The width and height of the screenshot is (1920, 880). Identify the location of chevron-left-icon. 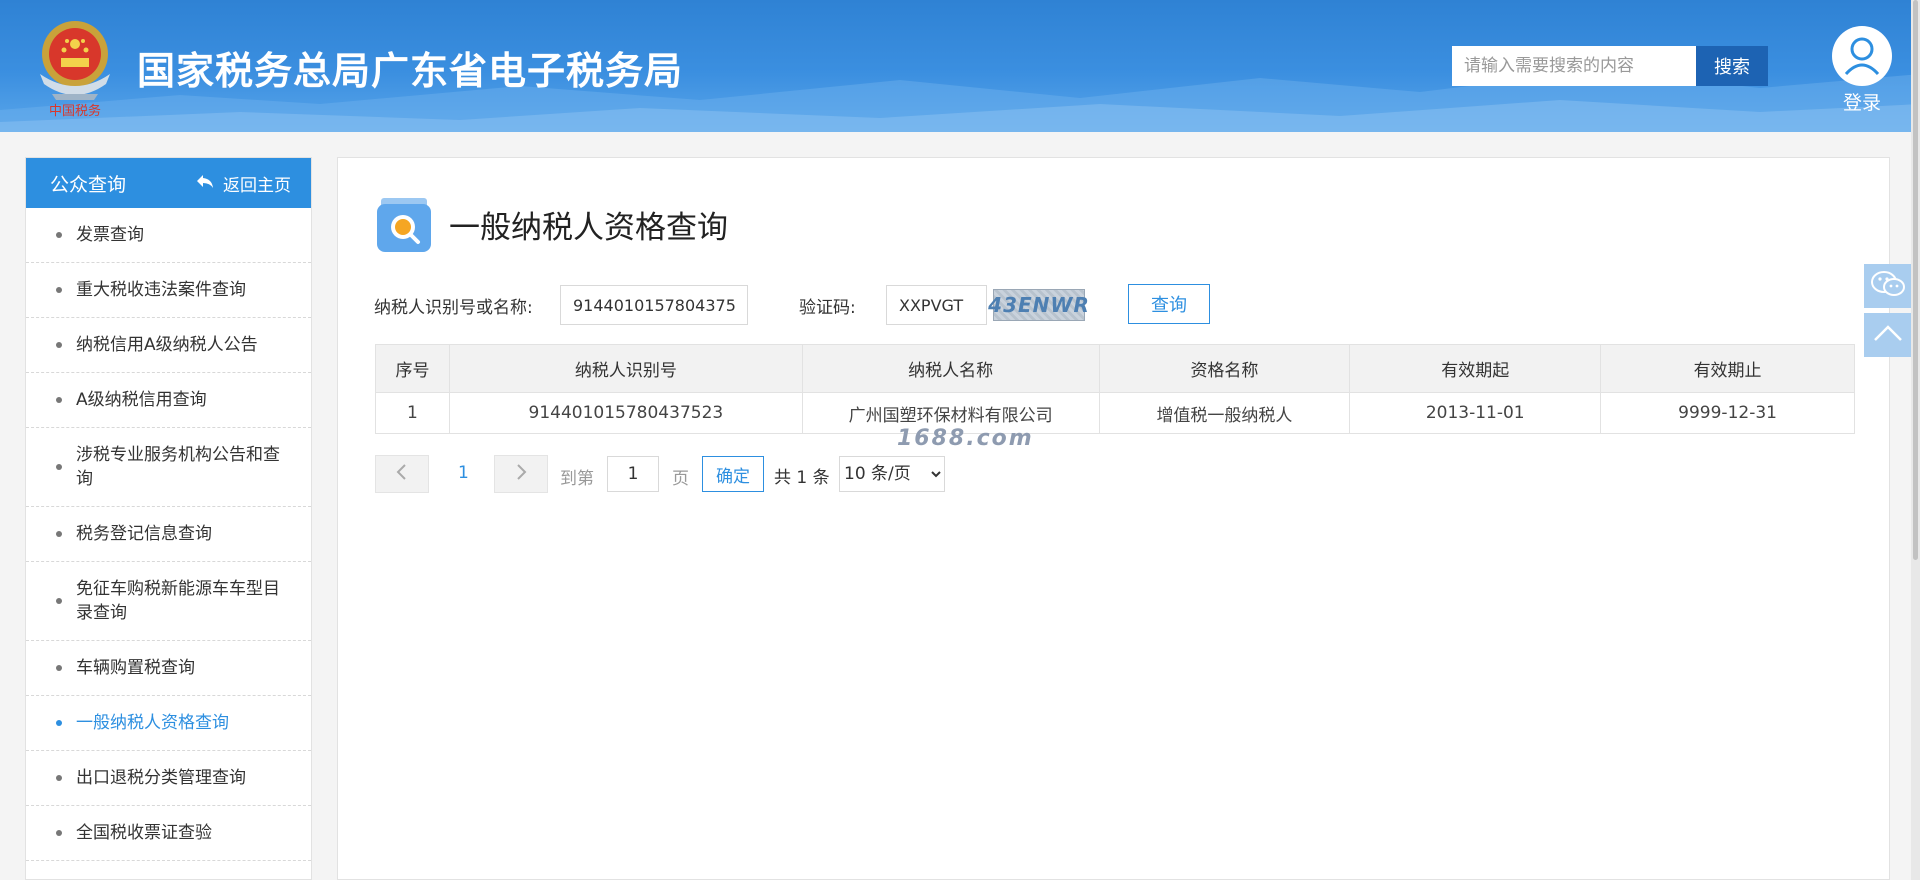
(402, 474).